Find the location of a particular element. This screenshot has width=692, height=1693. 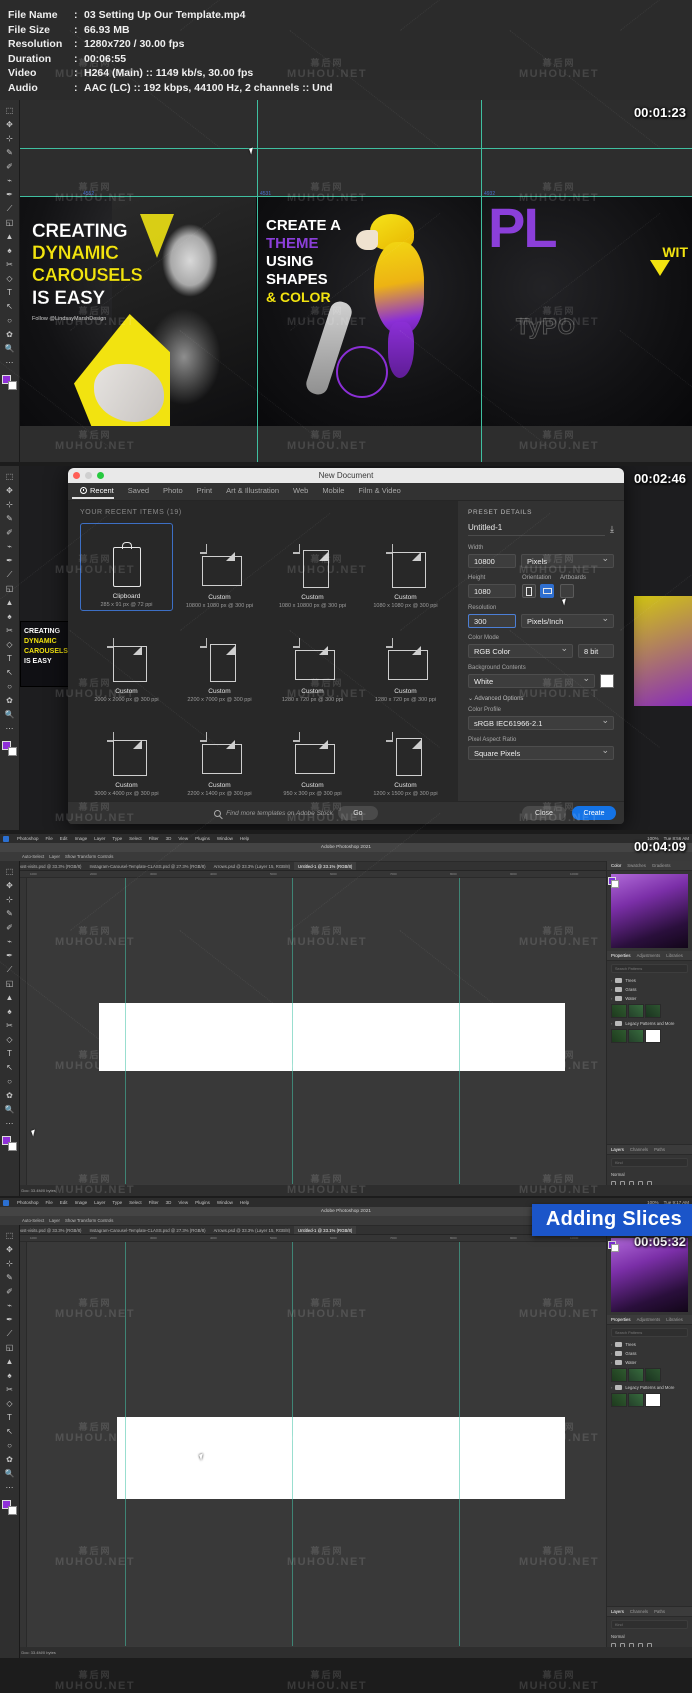

menu-3d: 3D is located at coordinates (169, 1202).